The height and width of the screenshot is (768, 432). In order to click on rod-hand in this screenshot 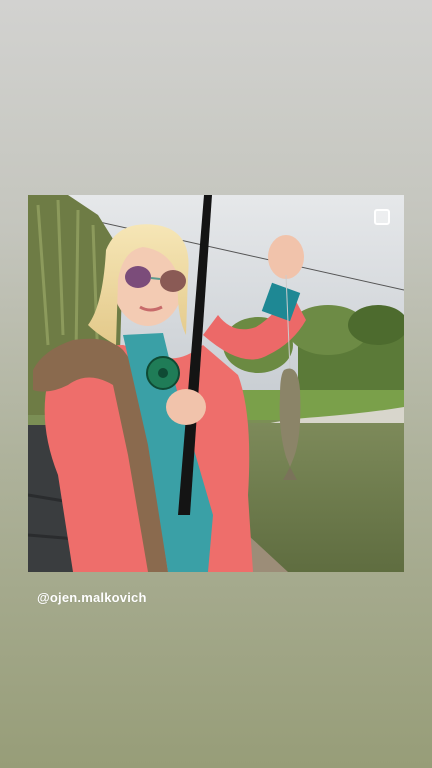, I will do `click(186, 407)`.